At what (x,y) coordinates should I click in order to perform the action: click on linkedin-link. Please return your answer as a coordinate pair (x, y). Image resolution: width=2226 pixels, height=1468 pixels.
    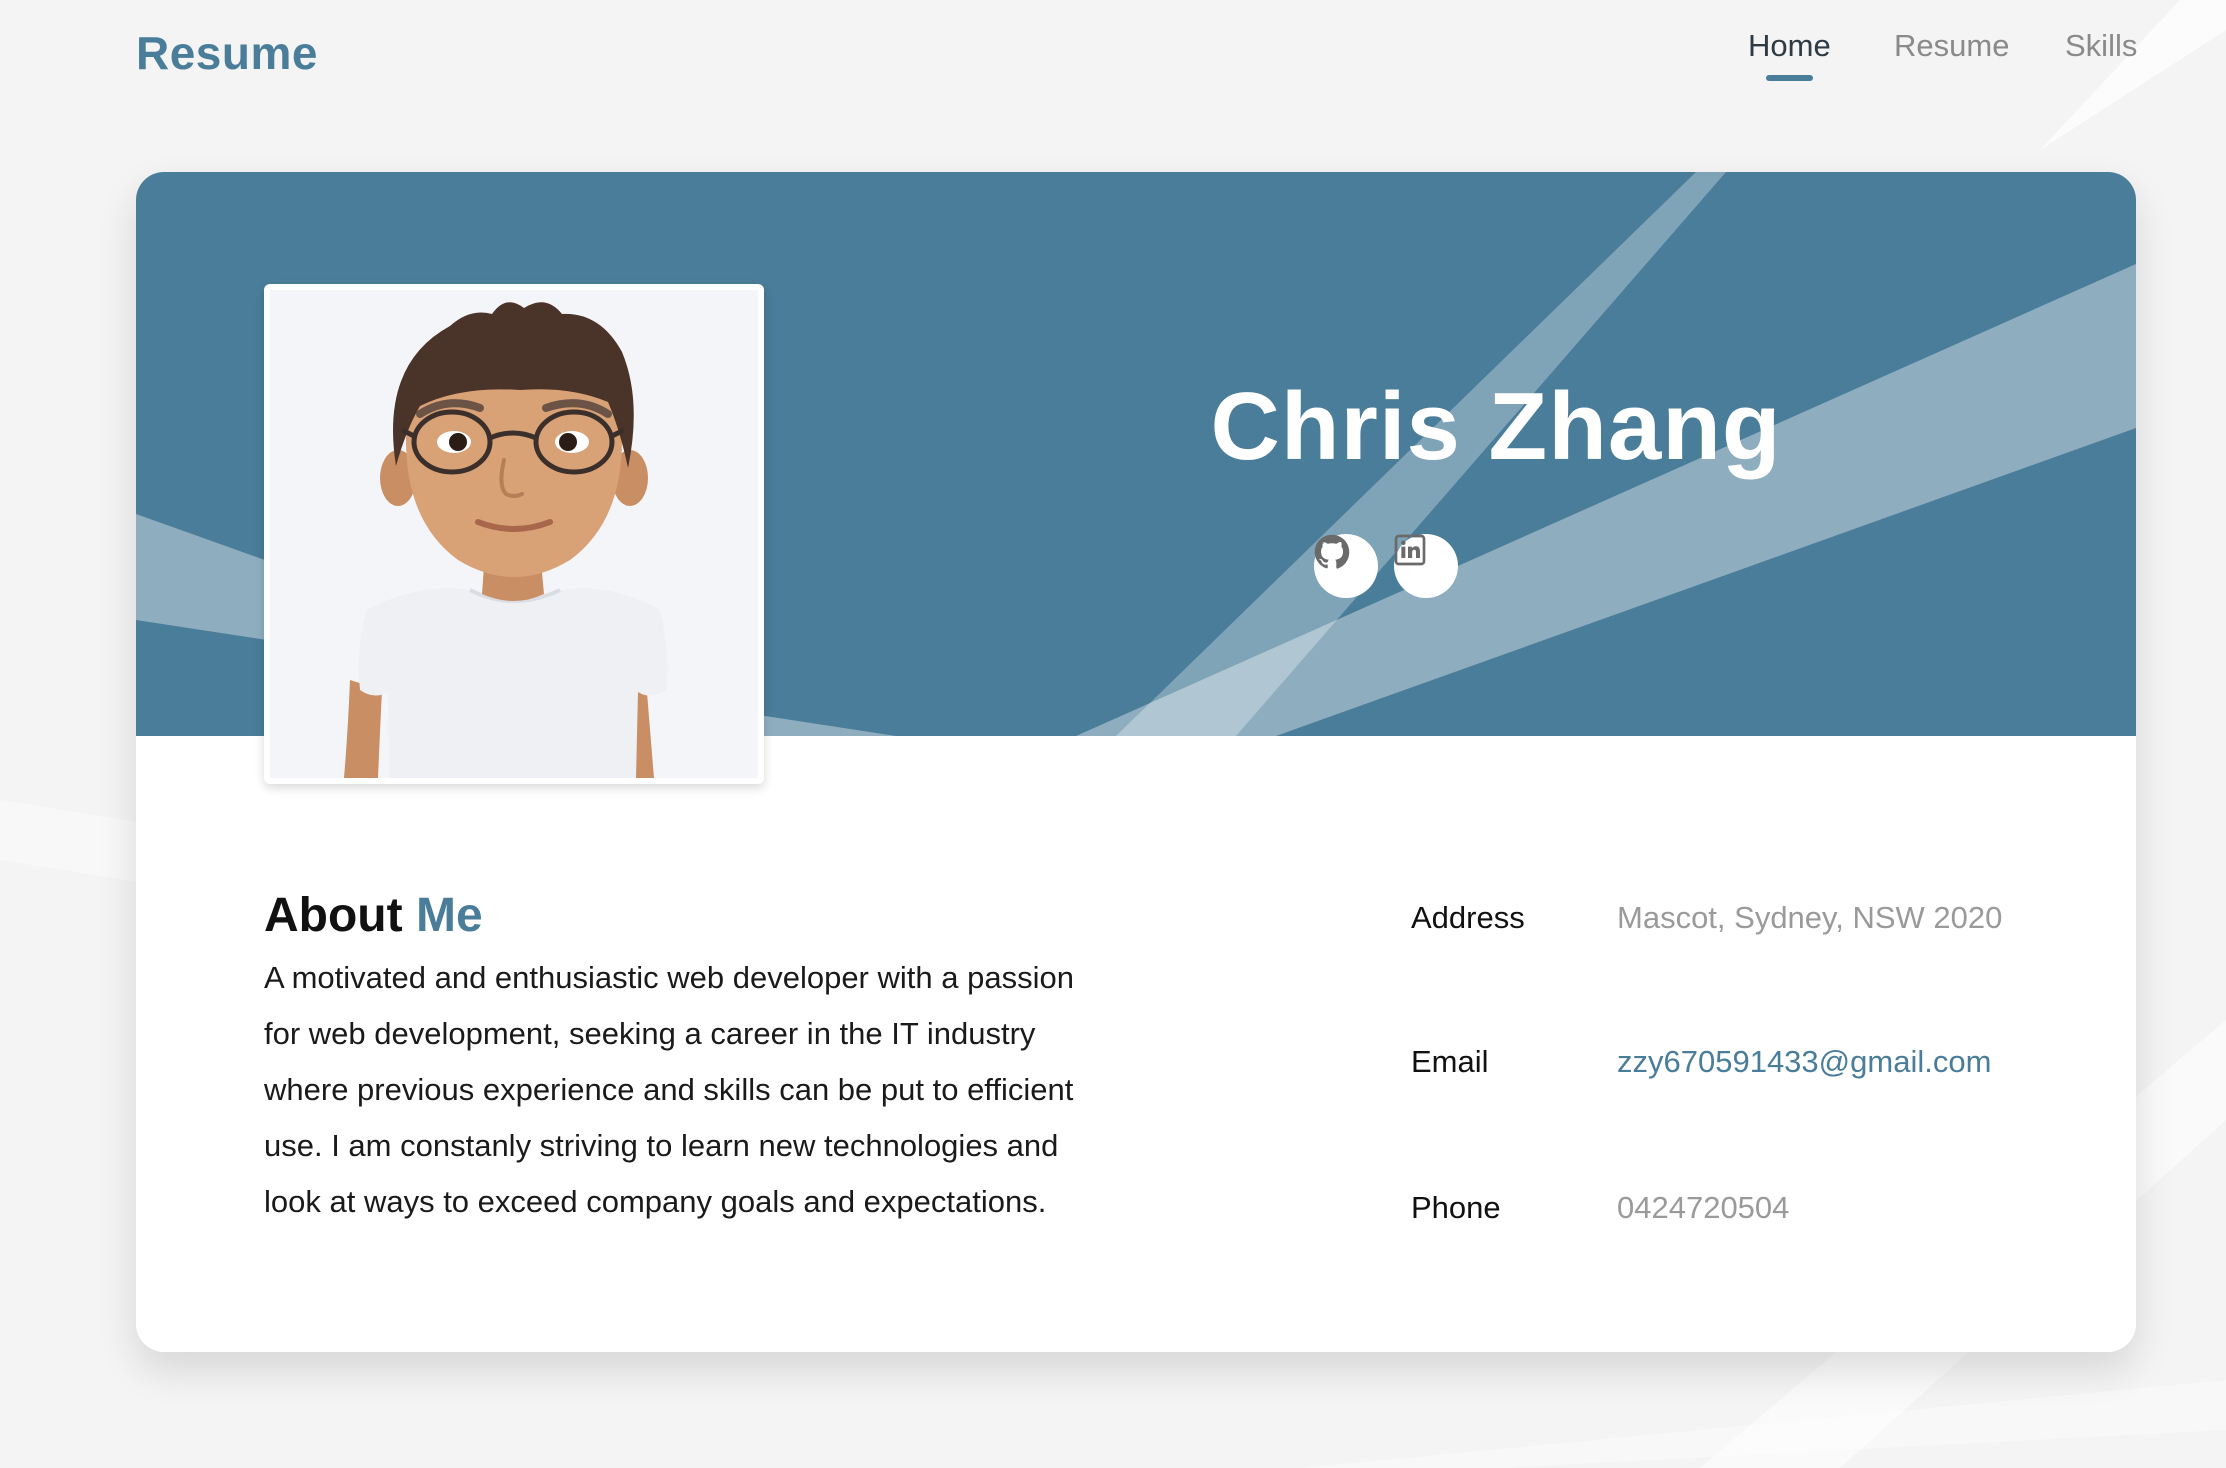
    Looking at the image, I should click on (1426, 566).